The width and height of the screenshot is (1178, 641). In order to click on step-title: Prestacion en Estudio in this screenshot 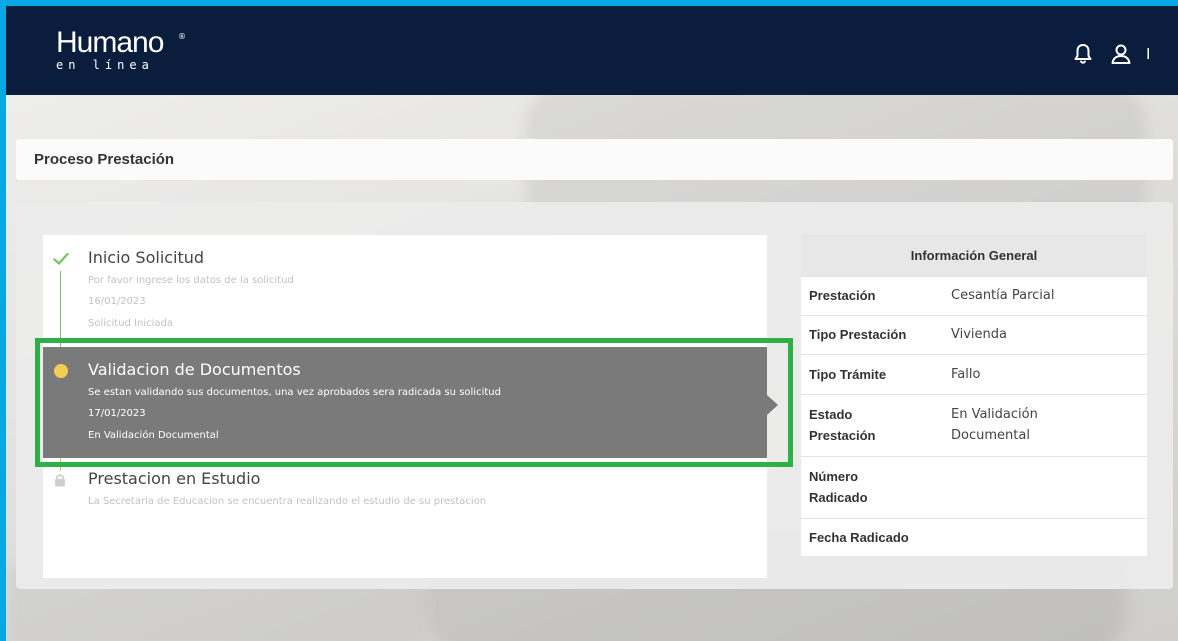, I will do `click(174, 478)`.